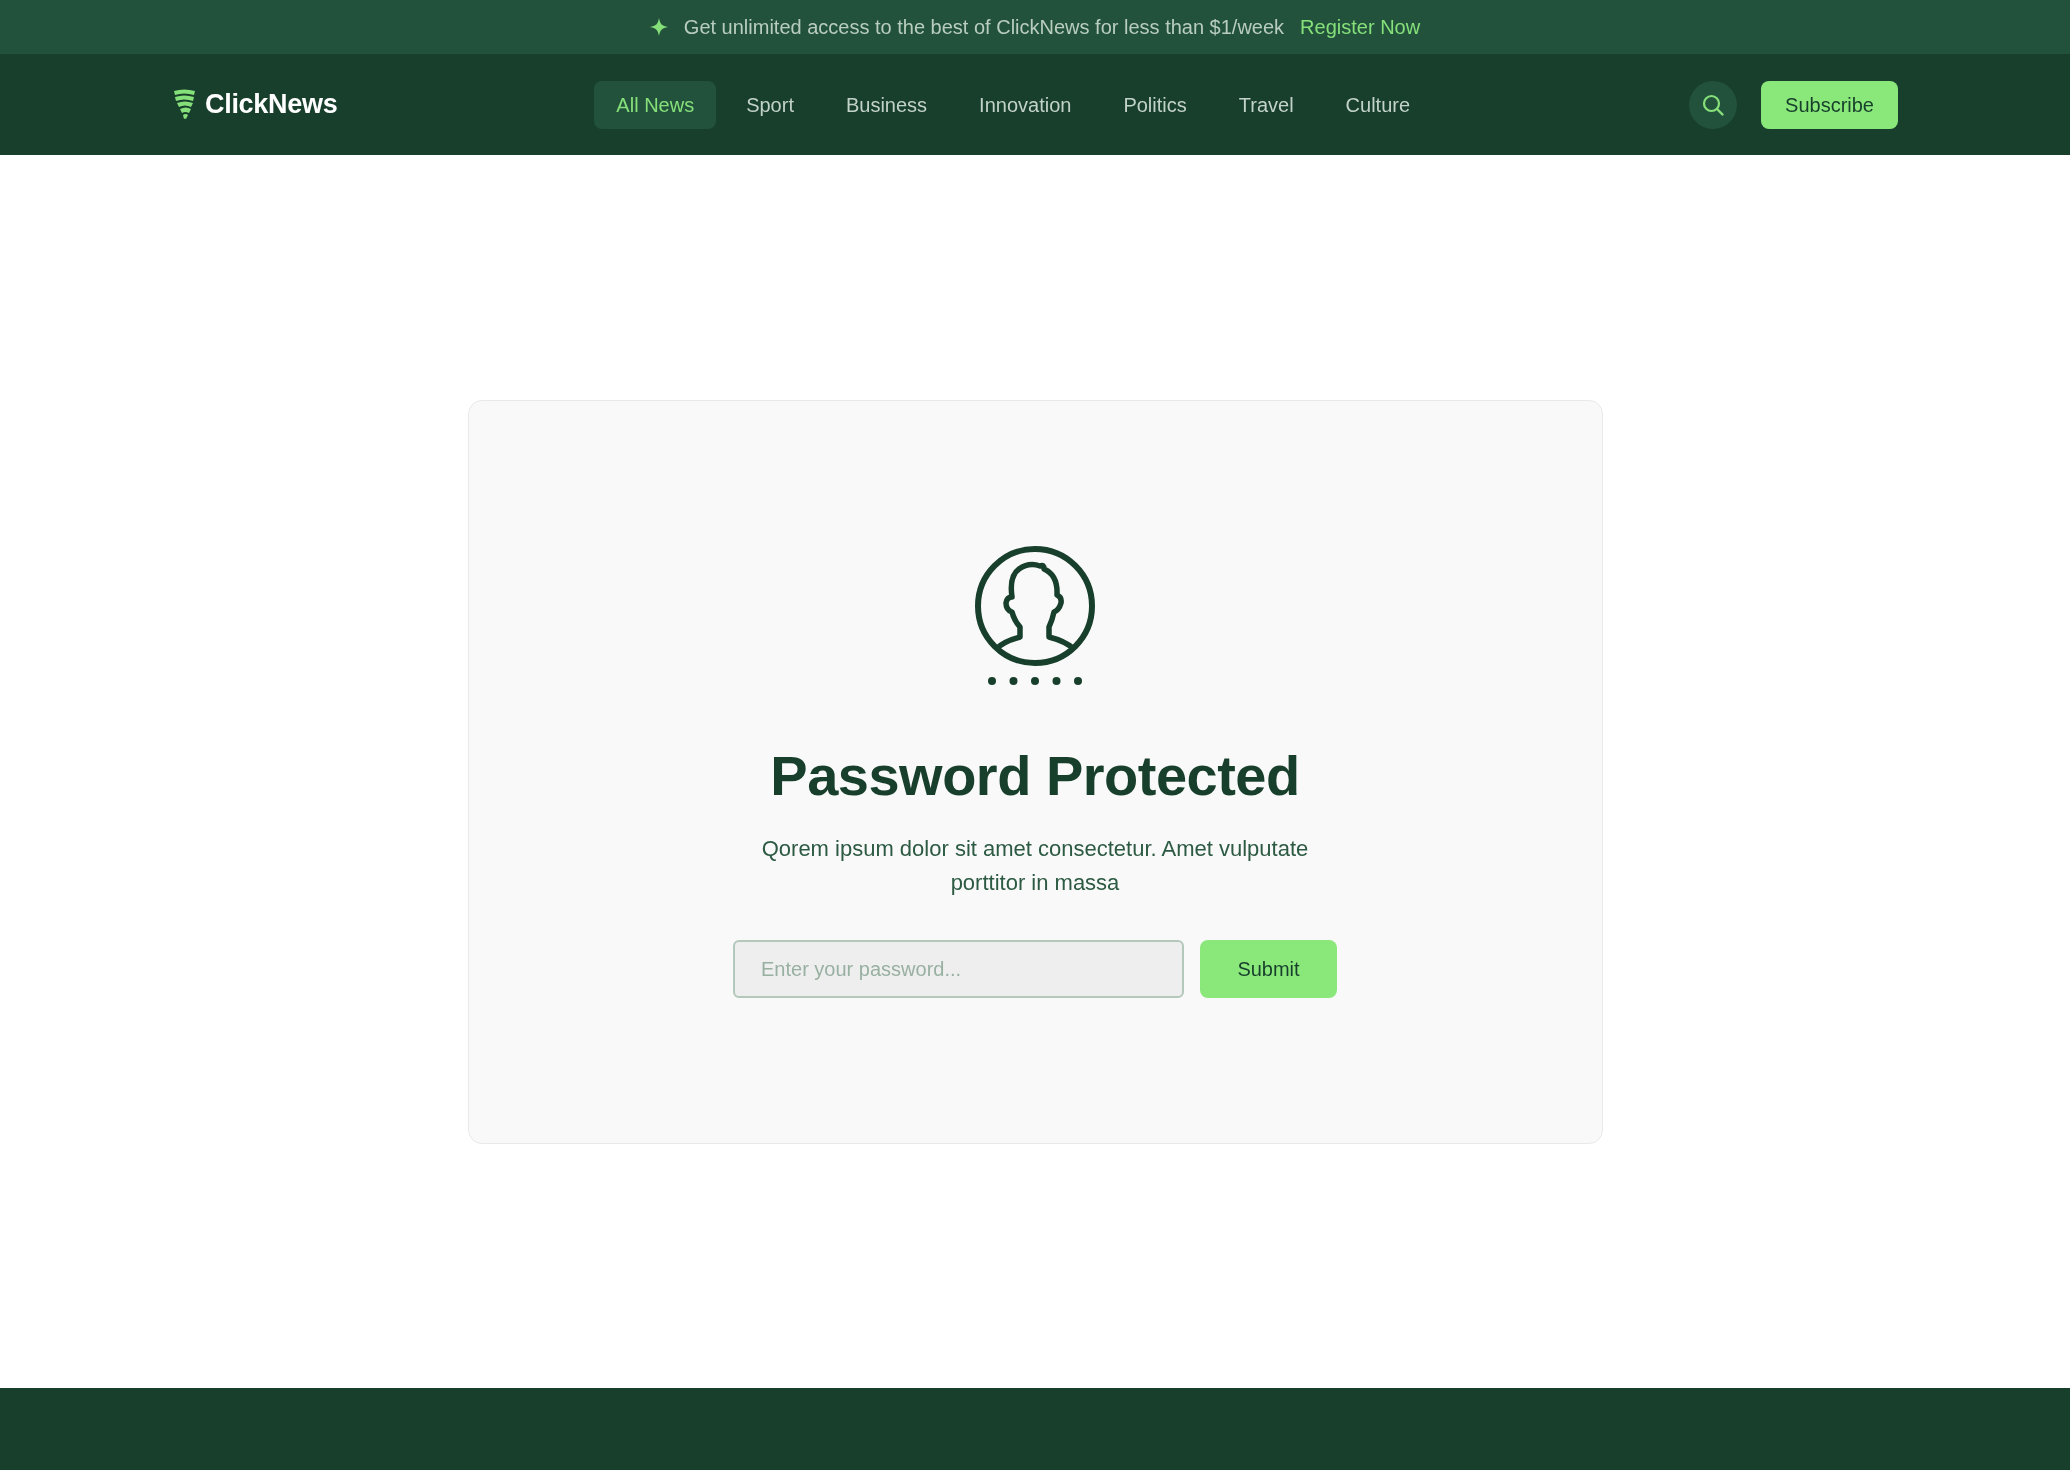 The height and width of the screenshot is (1470, 2070). What do you see at coordinates (658, 27) in the screenshot?
I see `sparkle-icon` at bounding box center [658, 27].